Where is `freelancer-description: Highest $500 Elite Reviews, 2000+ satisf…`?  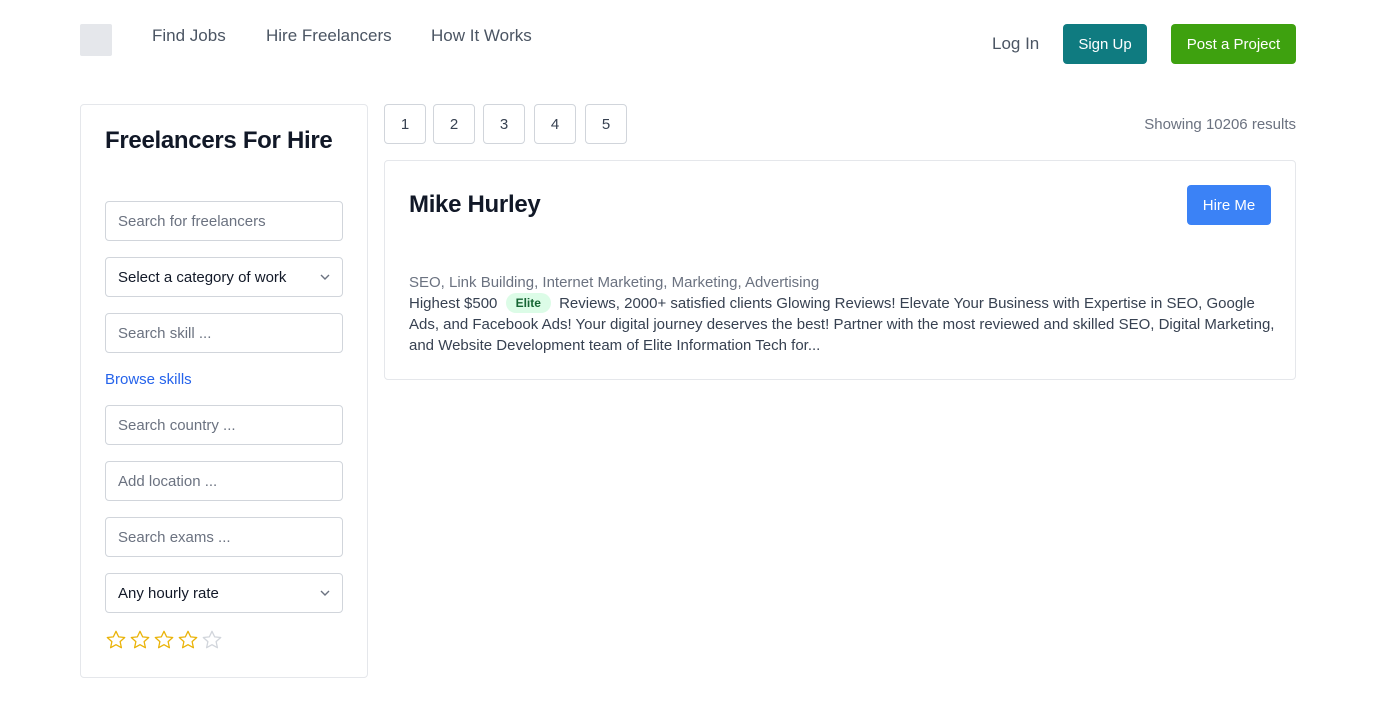 freelancer-description: Highest $500 Elite Reviews, 2000+ satisf… is located at coordinates (842, 324).